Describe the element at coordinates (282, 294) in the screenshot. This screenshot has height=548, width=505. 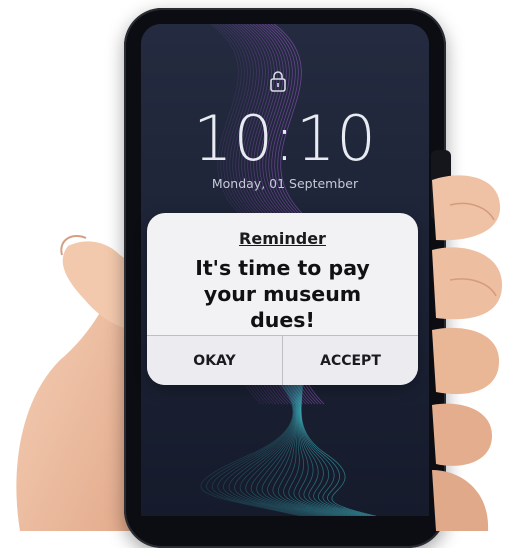
I see `notification-message: It's time to pay your museum dues!` at that location.